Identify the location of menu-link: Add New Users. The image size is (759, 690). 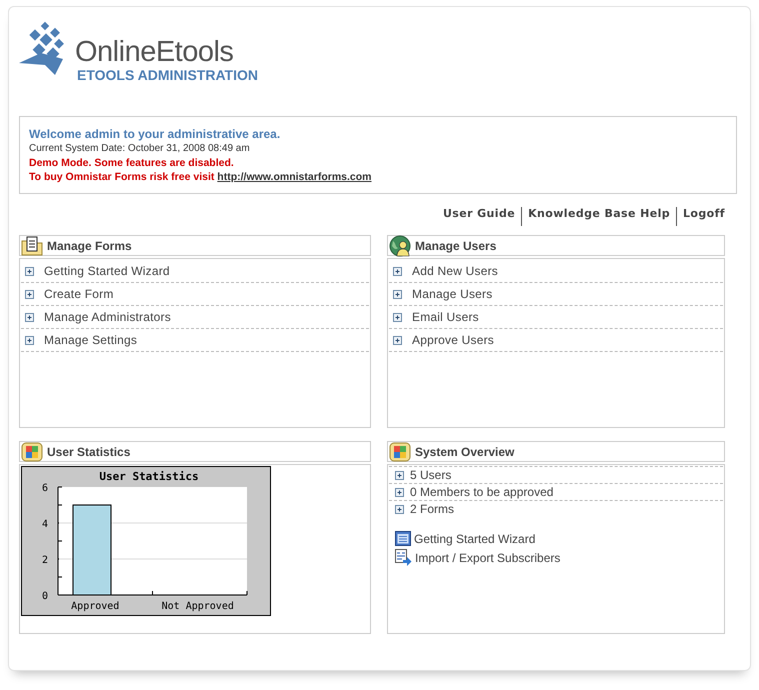
(455, 271).